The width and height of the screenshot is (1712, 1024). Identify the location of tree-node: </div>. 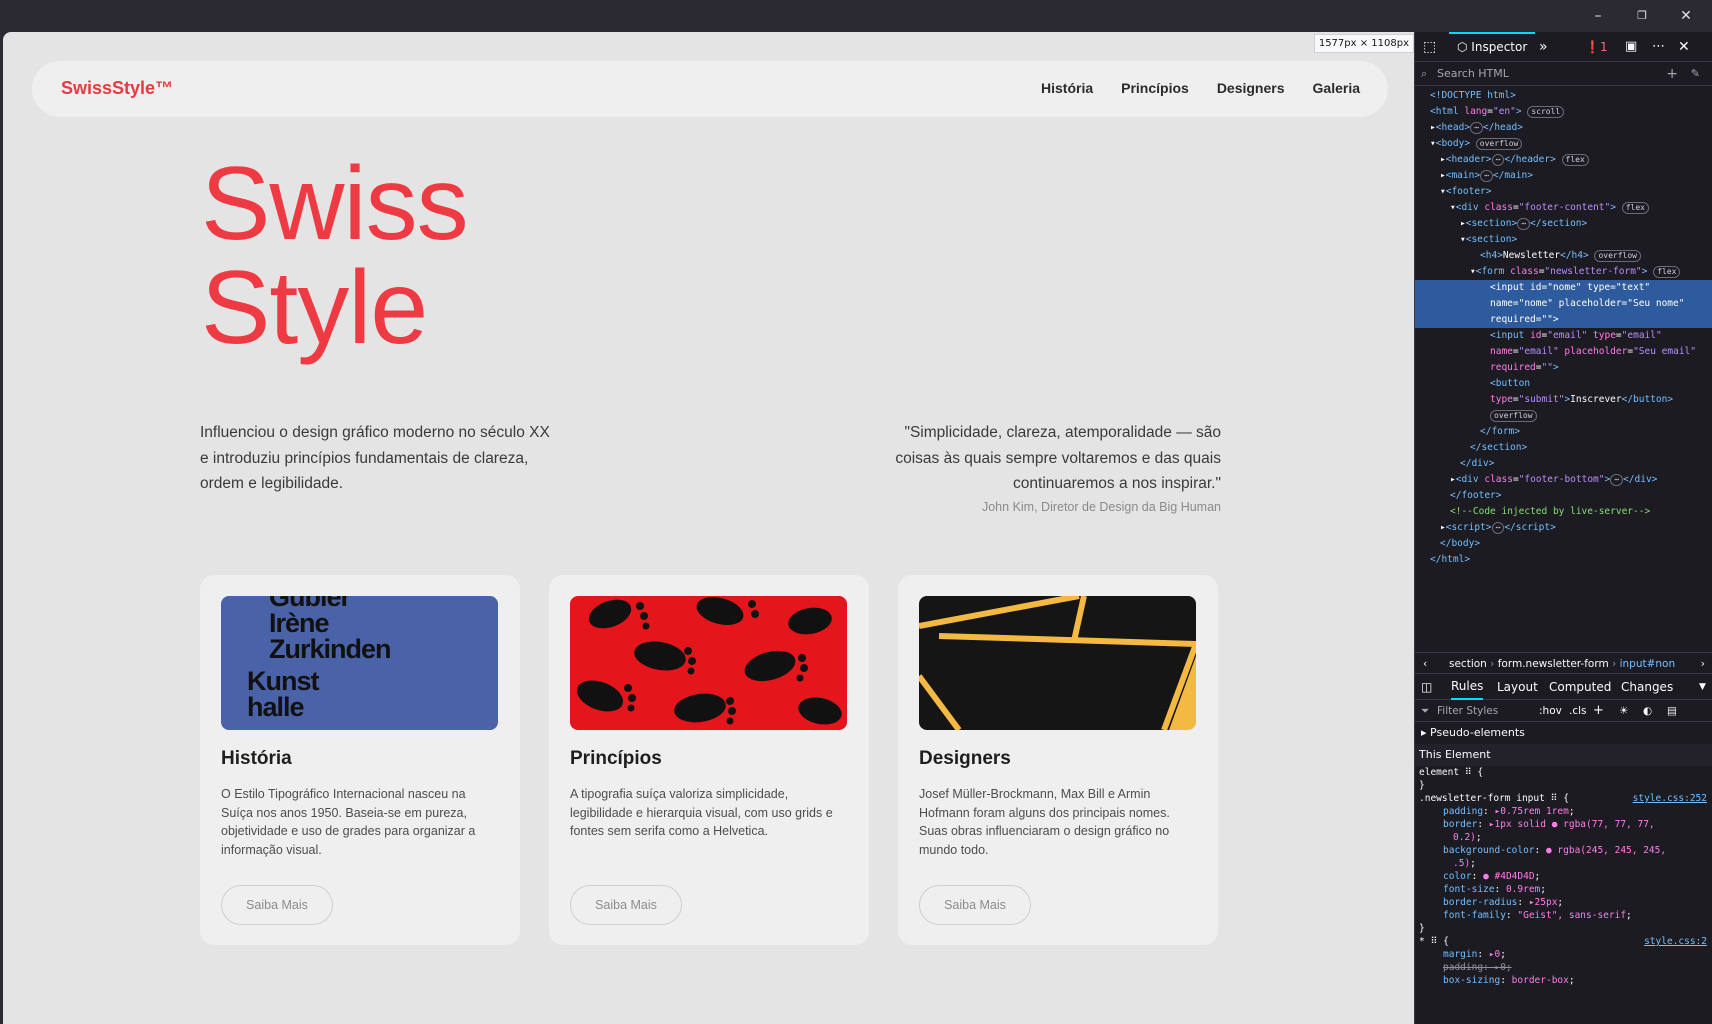
(1563, 464).